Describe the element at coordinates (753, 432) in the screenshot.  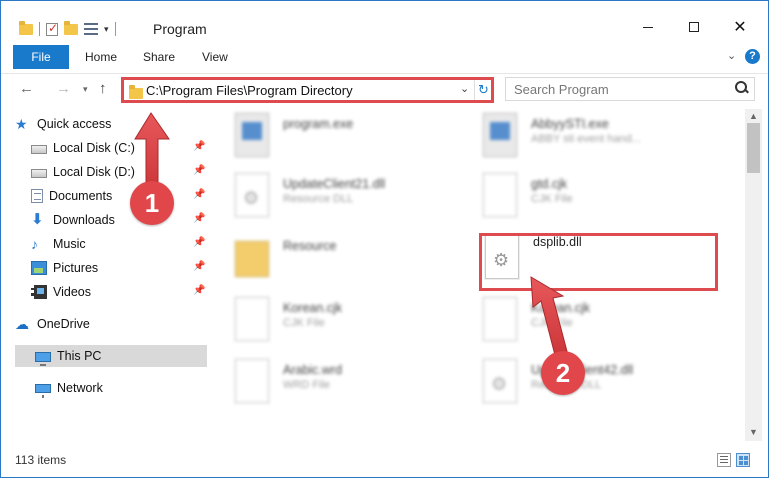
I see `scroll-down-icon: ▼` at that location.